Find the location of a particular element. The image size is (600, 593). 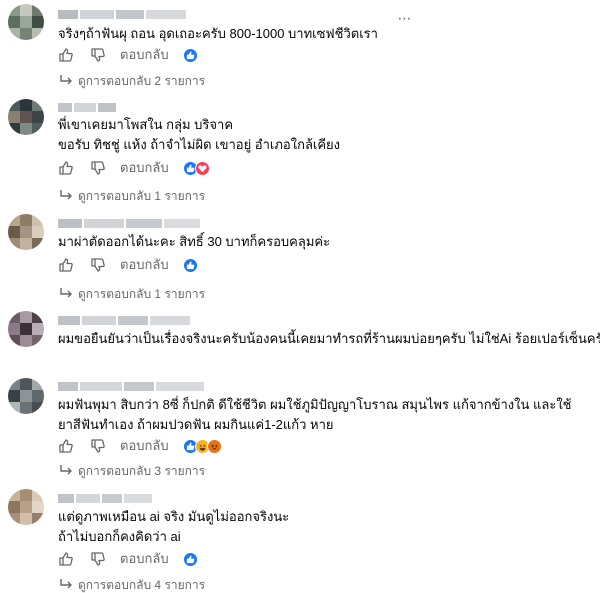

angry-reaction-icon is located at coordinates (214, 446).